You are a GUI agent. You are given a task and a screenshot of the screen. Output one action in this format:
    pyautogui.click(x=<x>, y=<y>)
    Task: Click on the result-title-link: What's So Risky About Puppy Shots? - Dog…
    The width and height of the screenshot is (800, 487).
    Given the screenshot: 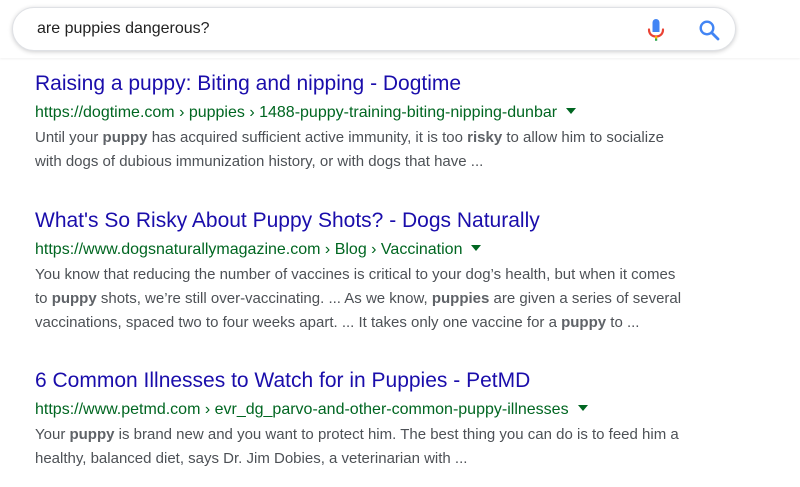 What is the action you would take?
    pyautogui.click(x=405, y=221)
    